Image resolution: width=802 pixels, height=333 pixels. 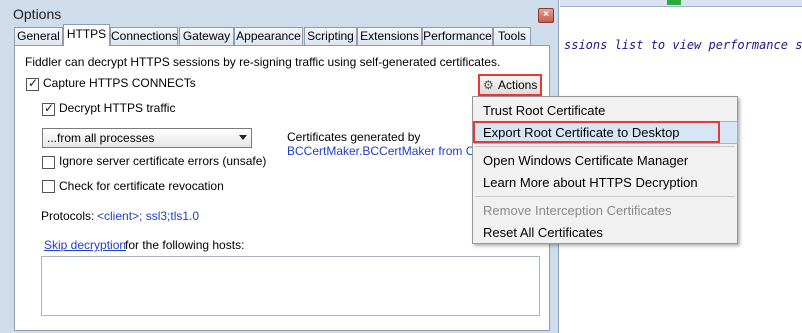 I want to click on process-filter-select: ...from all processes, so click(x=147, y=138).